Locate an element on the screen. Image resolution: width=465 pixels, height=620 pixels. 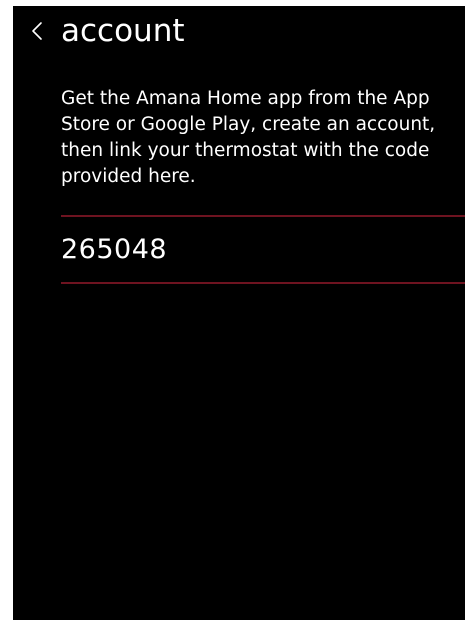
page-title: account is located at coordinates (123, 31).